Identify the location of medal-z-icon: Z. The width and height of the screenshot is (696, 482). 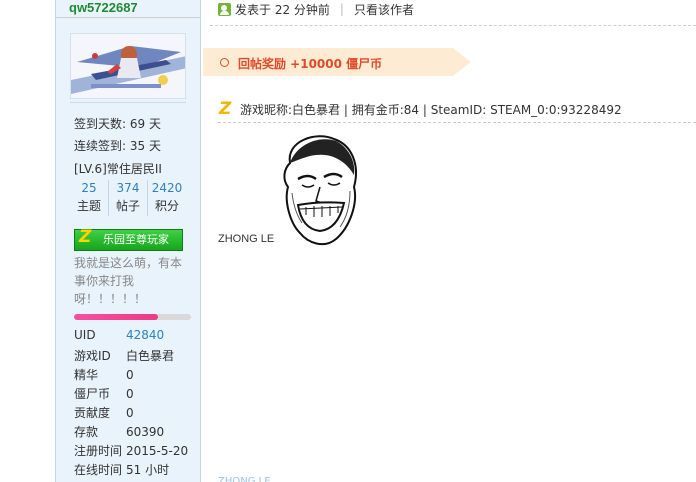
(85, 237).